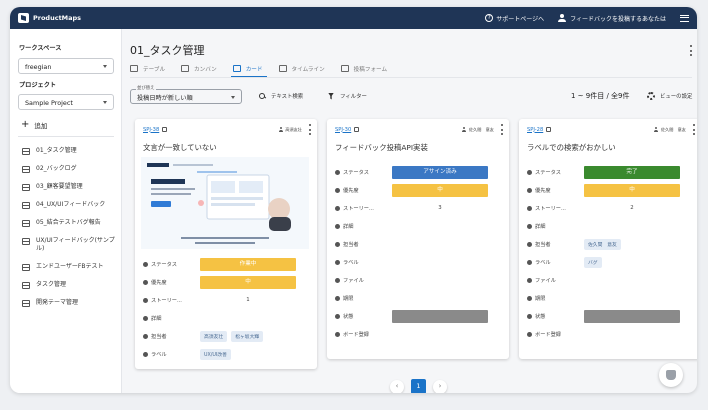  What do you see at coordinates (186, 94) in the screenshot?
I see `sort-select: 並び替え 投稿日時が新しい順` at bounding box center [186, 94].